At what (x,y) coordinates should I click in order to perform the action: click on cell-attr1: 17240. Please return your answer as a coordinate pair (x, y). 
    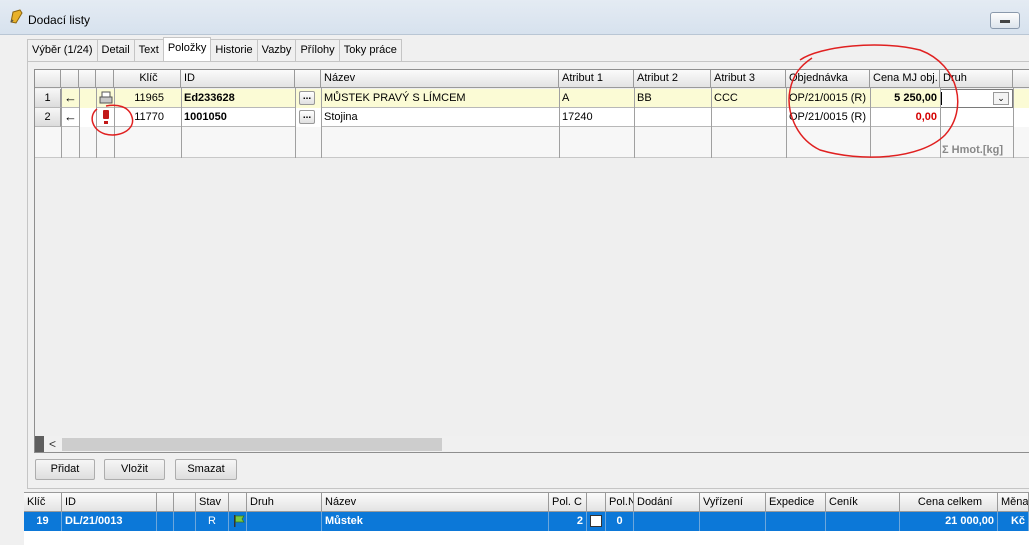
    Looking at the image, I should click on (596, 117).